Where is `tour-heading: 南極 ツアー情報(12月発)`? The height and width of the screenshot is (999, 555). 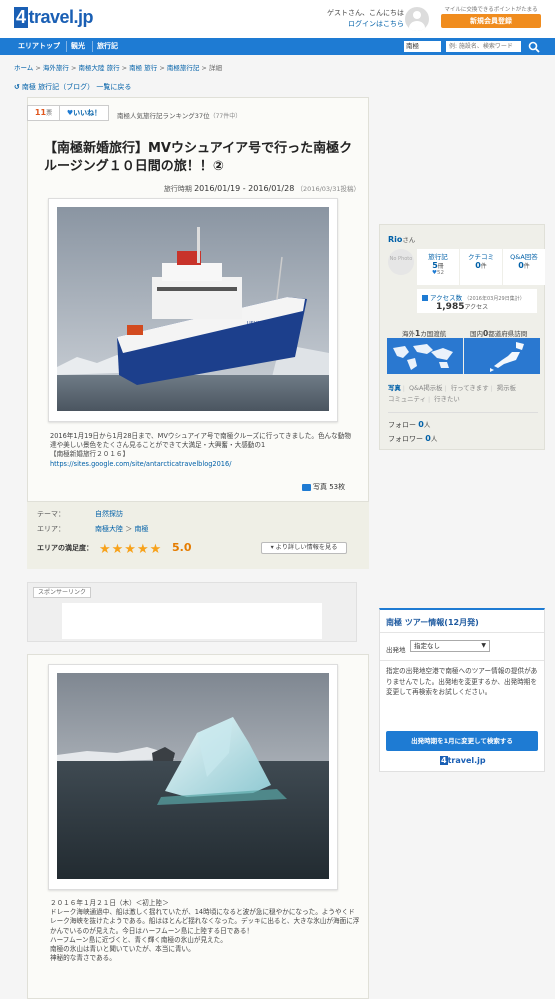
tour-heading: 南極 ツアー情報(12月発) is located at coordinates (432, 622).